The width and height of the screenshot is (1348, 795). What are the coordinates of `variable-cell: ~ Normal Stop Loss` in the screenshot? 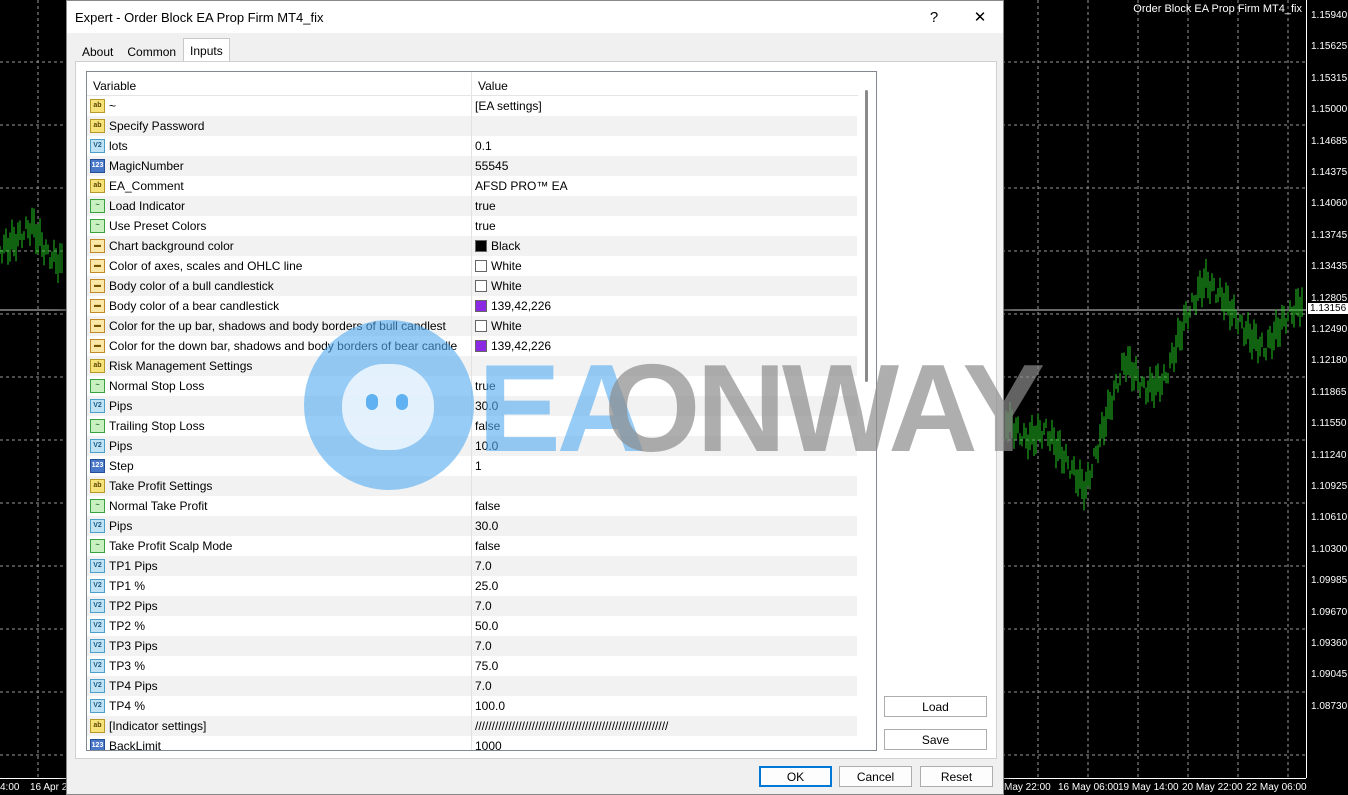 It's located at (279, 386).